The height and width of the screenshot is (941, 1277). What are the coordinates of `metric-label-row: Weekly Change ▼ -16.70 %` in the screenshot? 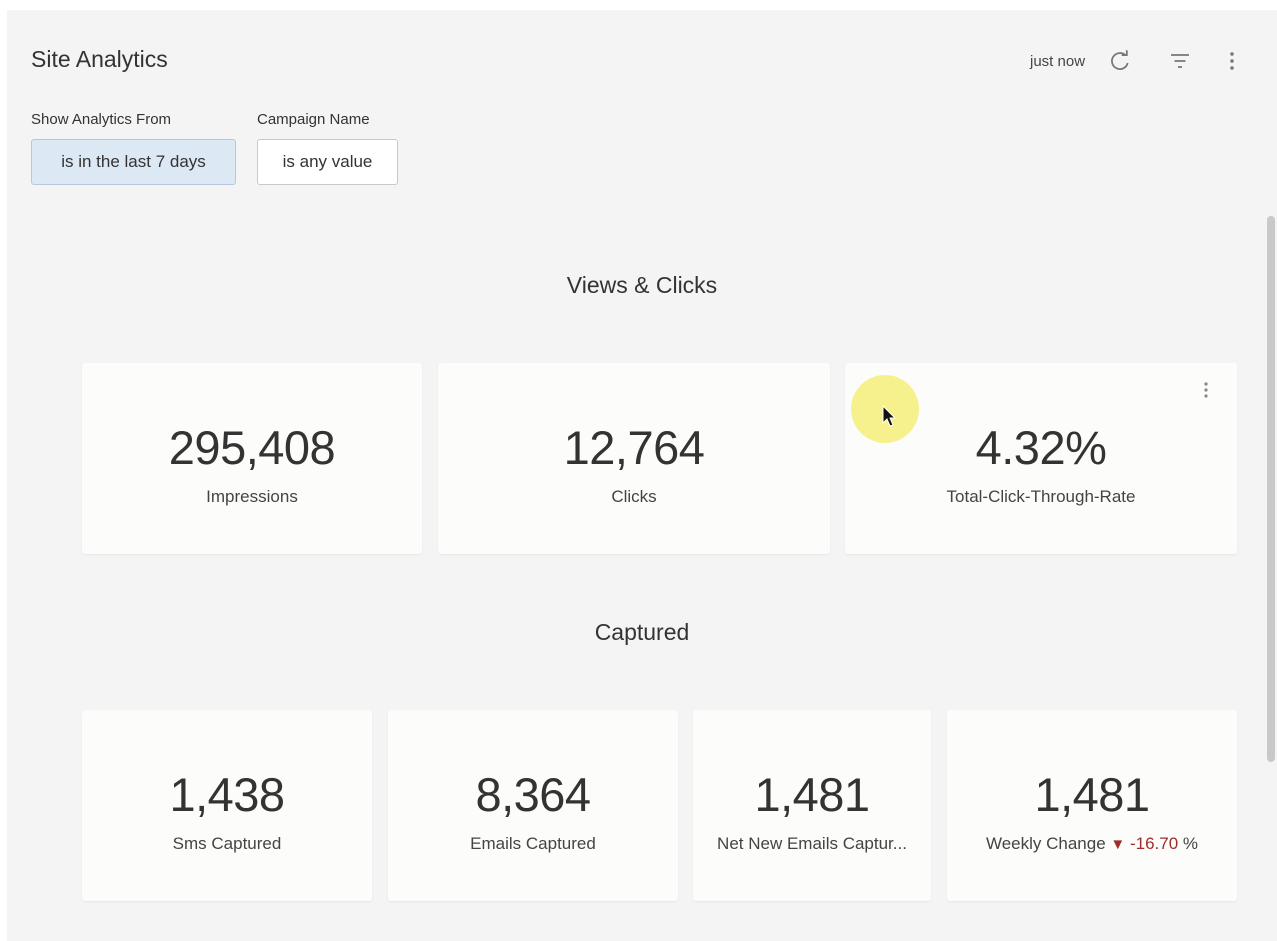 It's located at (1092, 844).